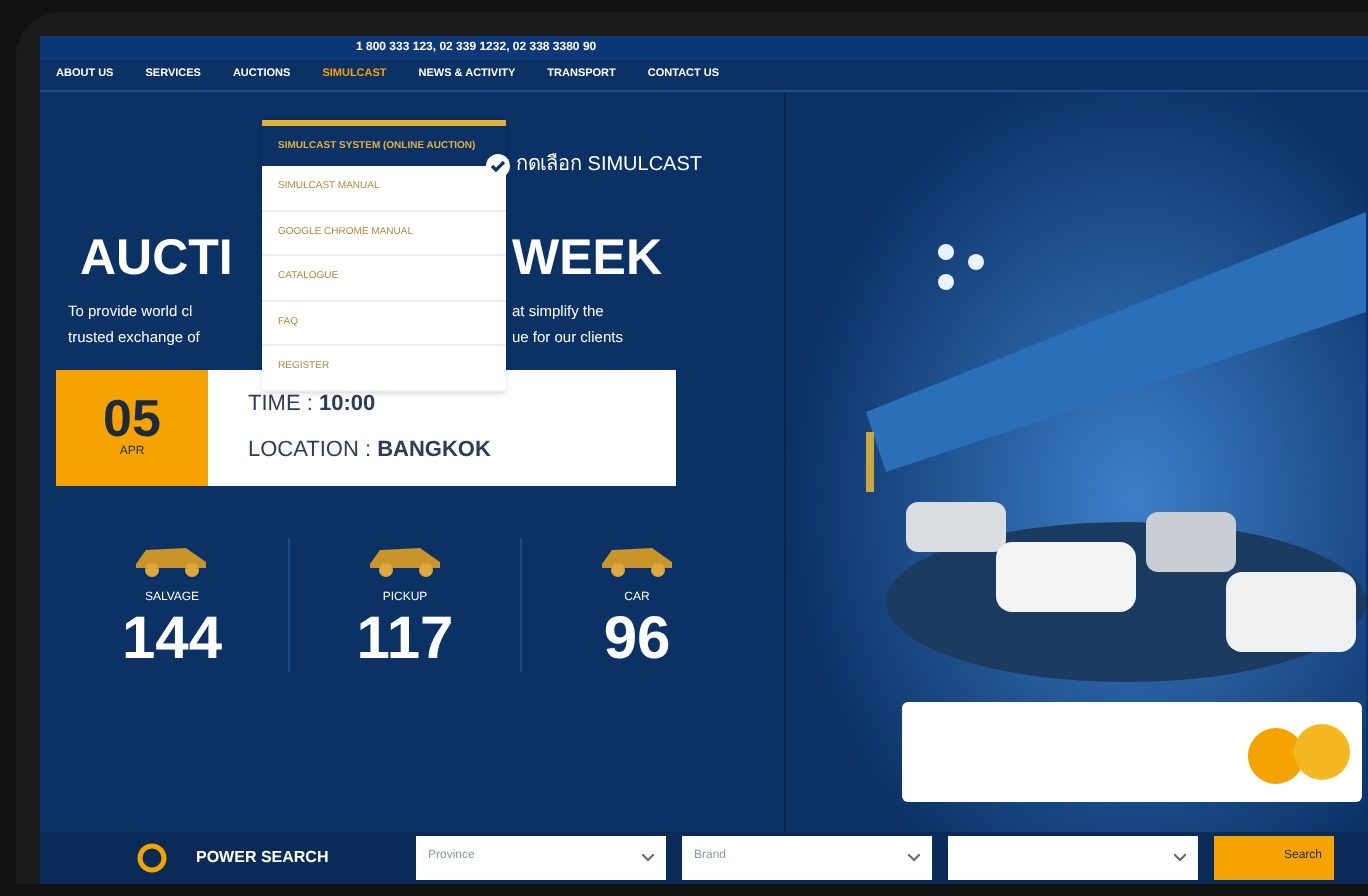 The image size is (1368, 896). Describe the element at coordinates (313, 405) in the screenshot. I see `time-text: TIME : 10:00` at that location.